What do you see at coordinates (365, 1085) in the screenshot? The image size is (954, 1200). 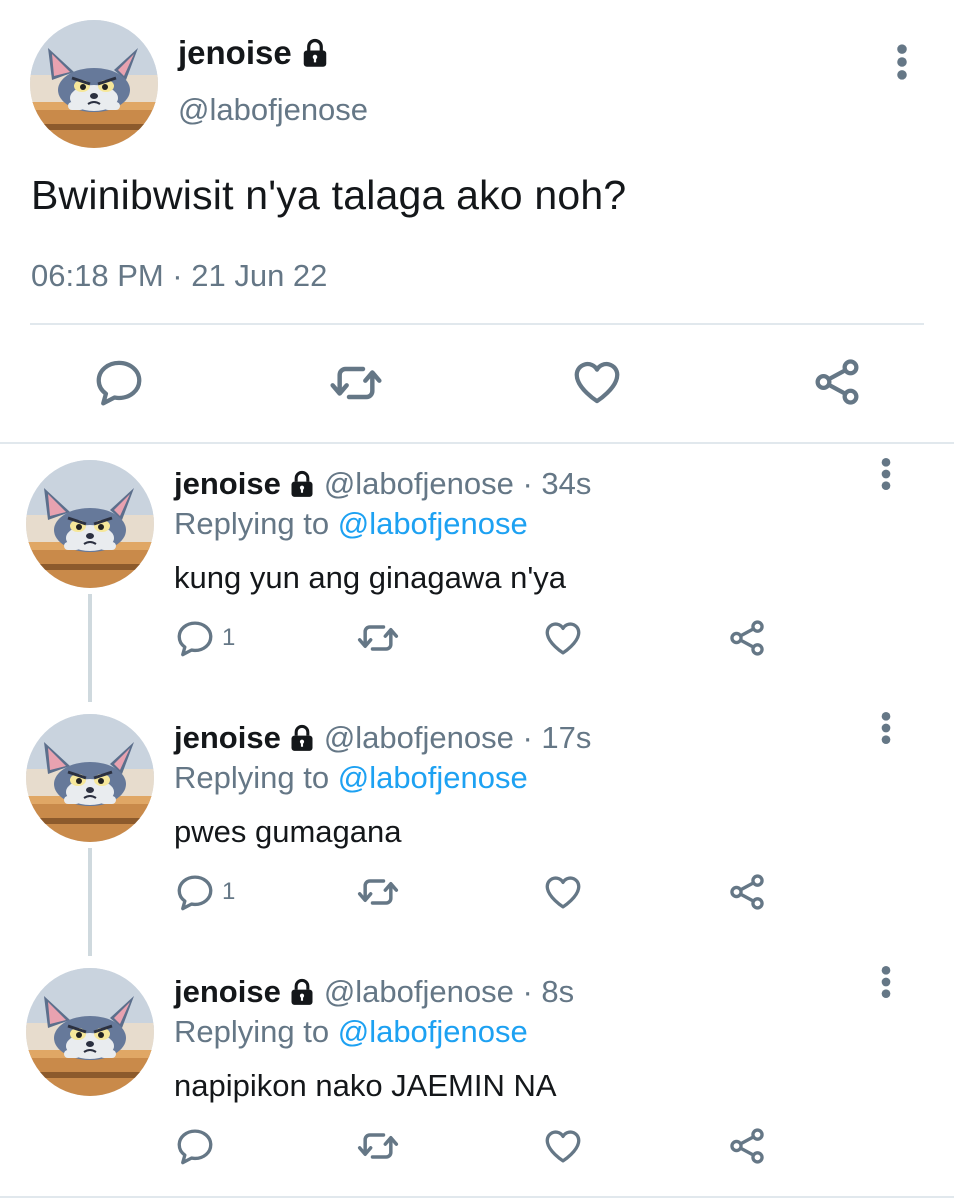 I see `reply-text: napipikon nako JAEMIN NA` at bounding box center [365, 1085].